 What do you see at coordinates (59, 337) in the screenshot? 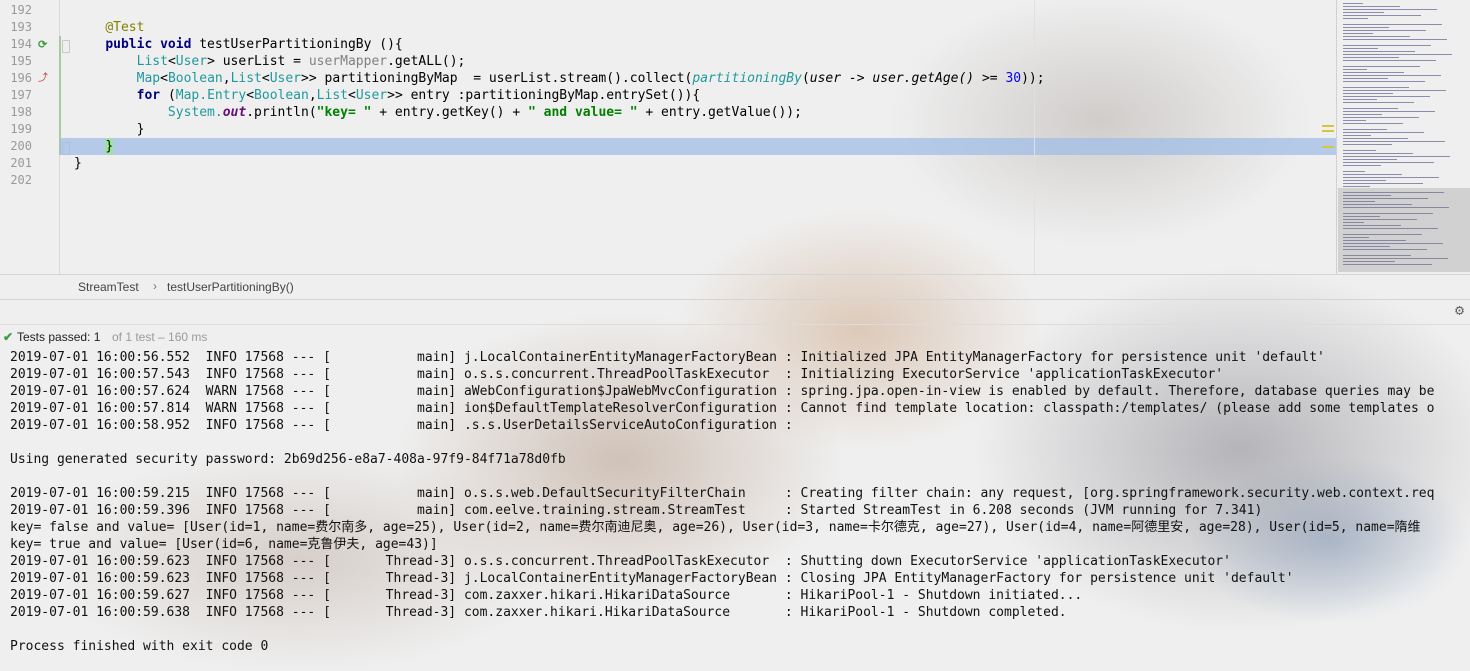
I see `tests-passed-label: Tests passed: 1` at bounding box center [59, 337].